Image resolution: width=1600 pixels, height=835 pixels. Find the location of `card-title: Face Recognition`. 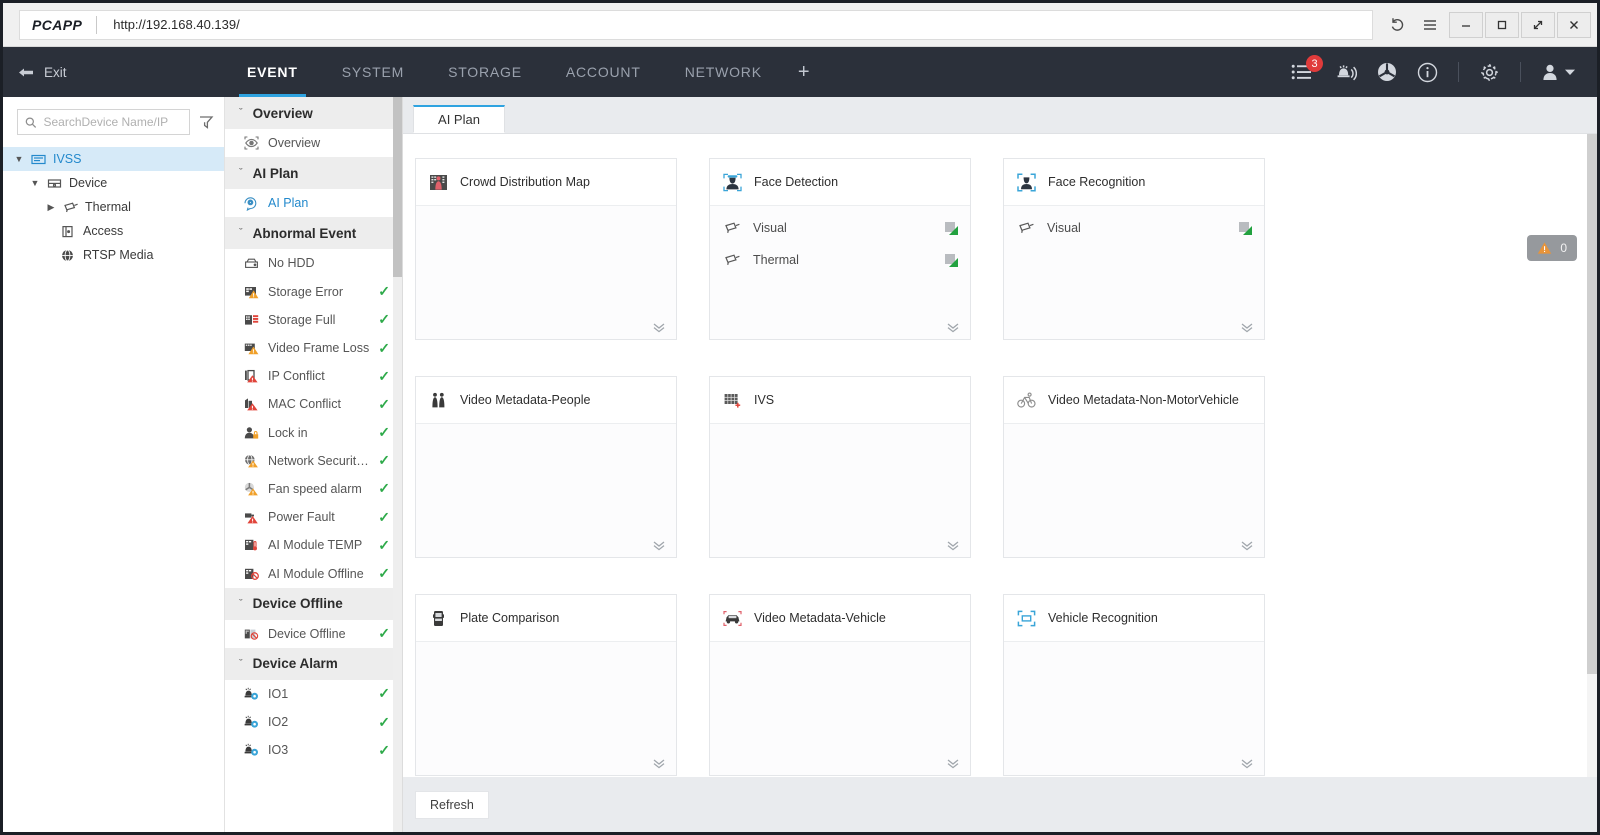

card-title: Face Recognition is located at coordinates (1097, 182).